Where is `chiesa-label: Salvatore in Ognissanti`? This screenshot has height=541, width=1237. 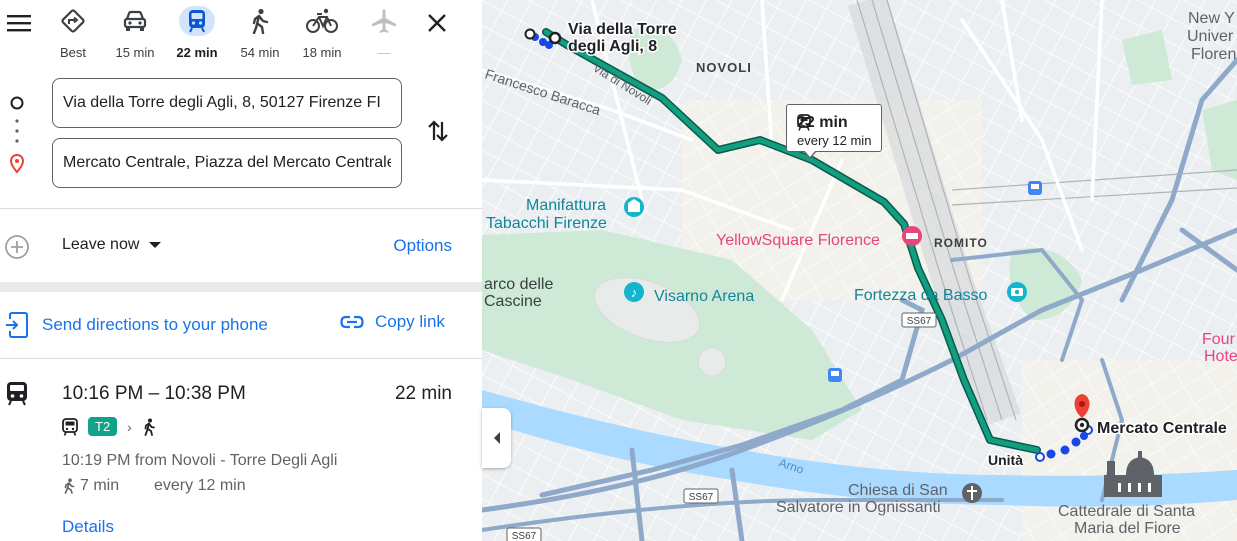
chiesa-label: Salvatore in Ognissanti is located at coordinates (858, 507).